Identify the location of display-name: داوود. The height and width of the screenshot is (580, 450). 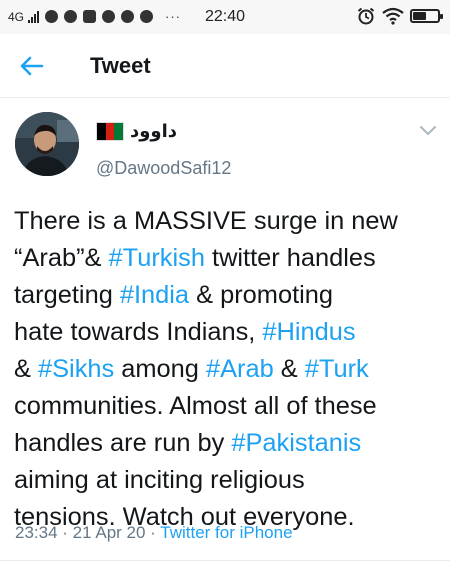
(136, 131).